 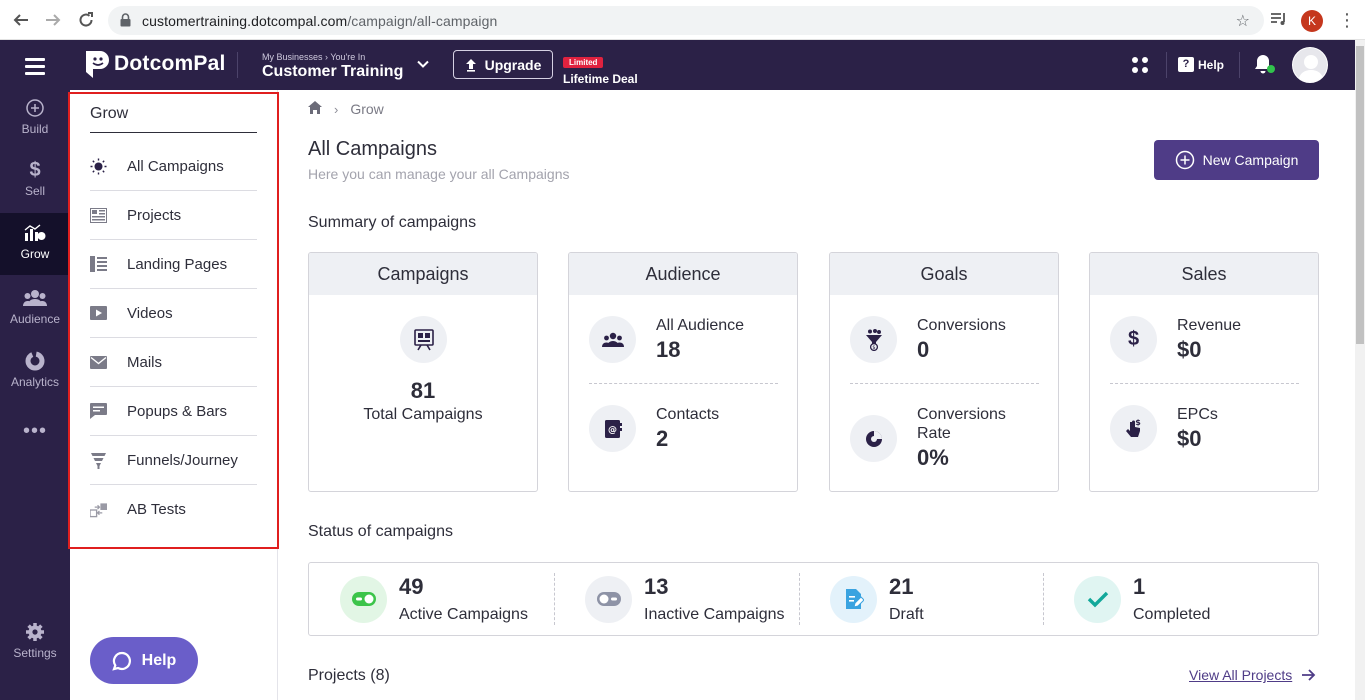 I want to click on lock-icon, so click(x=125, y=22).